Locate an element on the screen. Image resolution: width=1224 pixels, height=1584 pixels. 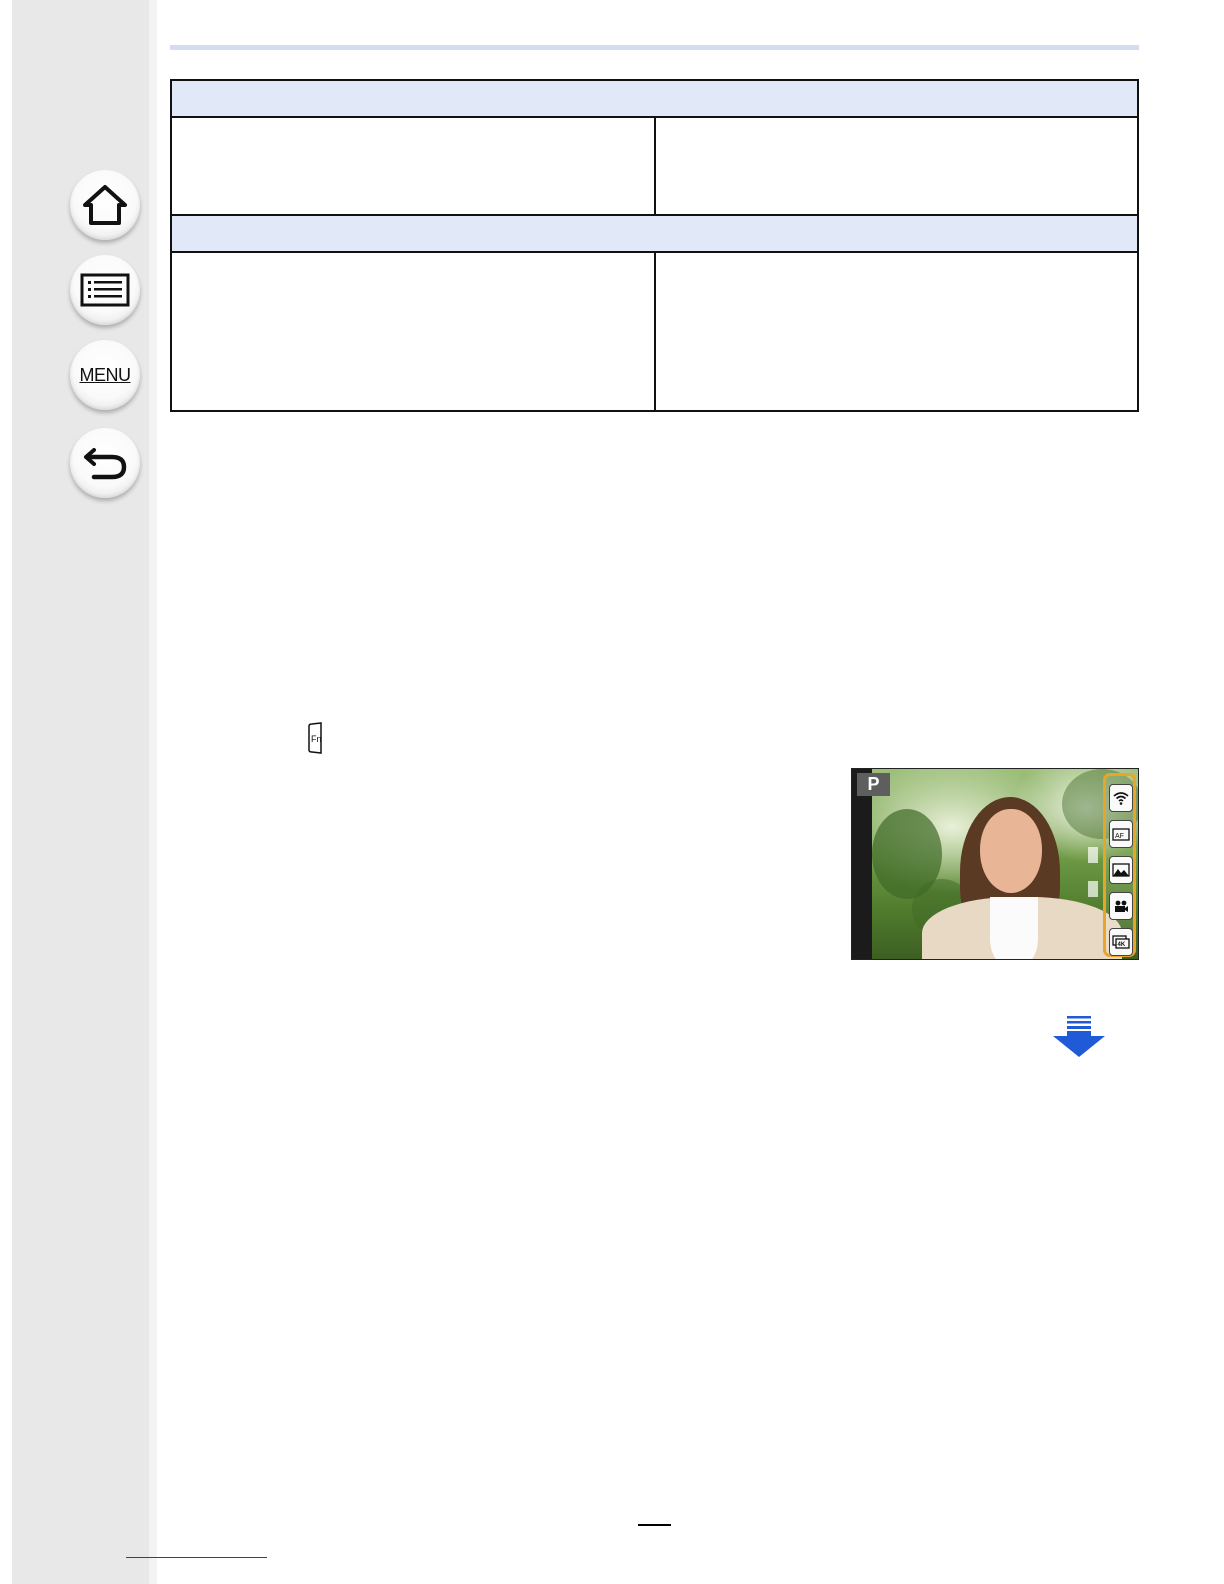
touch-af-icon: AF is located at coordinates (1121, 834).